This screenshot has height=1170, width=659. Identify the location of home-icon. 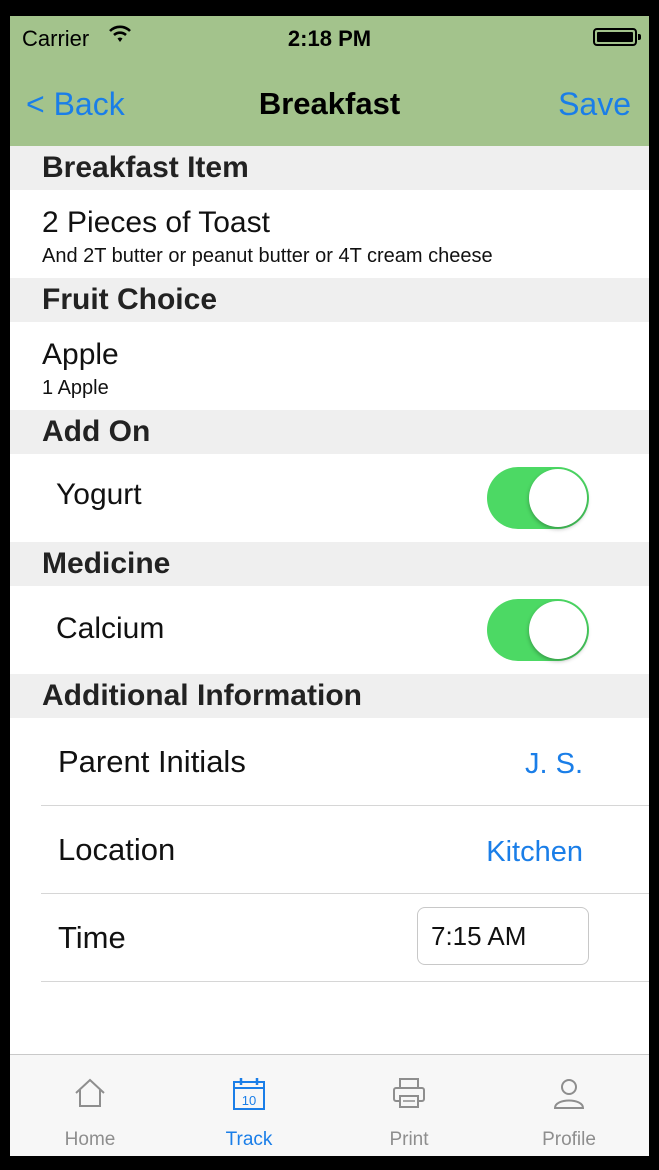
(90, 1092).